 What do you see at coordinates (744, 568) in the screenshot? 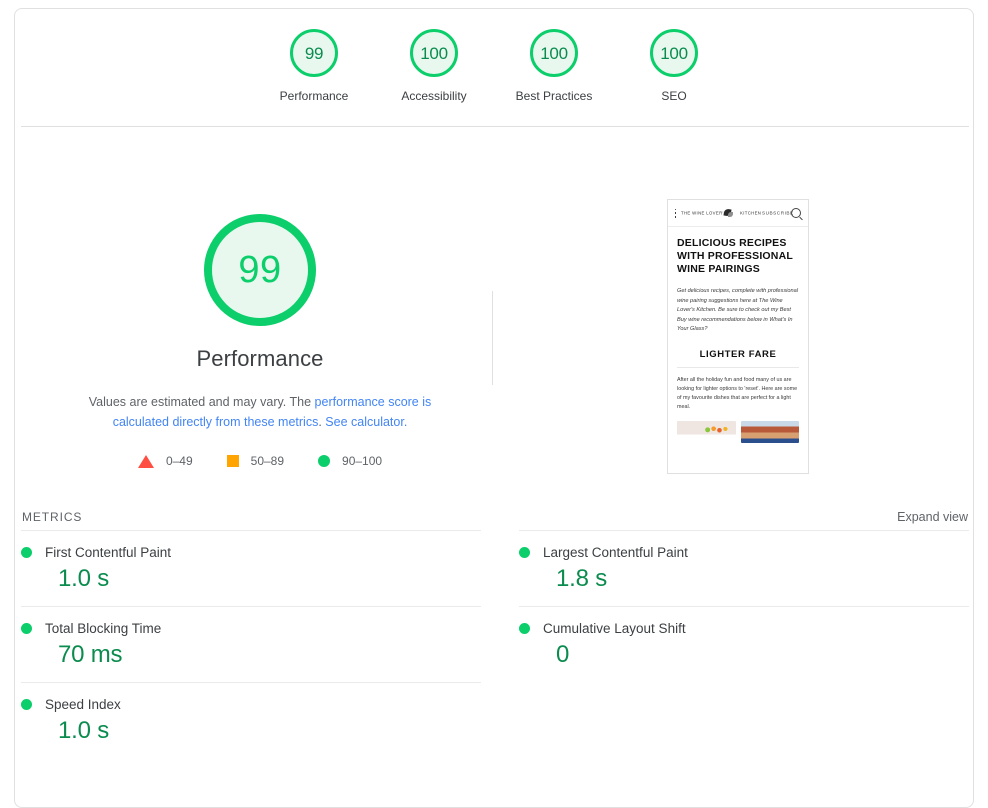
I see `metric-row-largest-contentful-paint: Largest Contentful Paint 1.8 s` at bounding box center [744, 568].